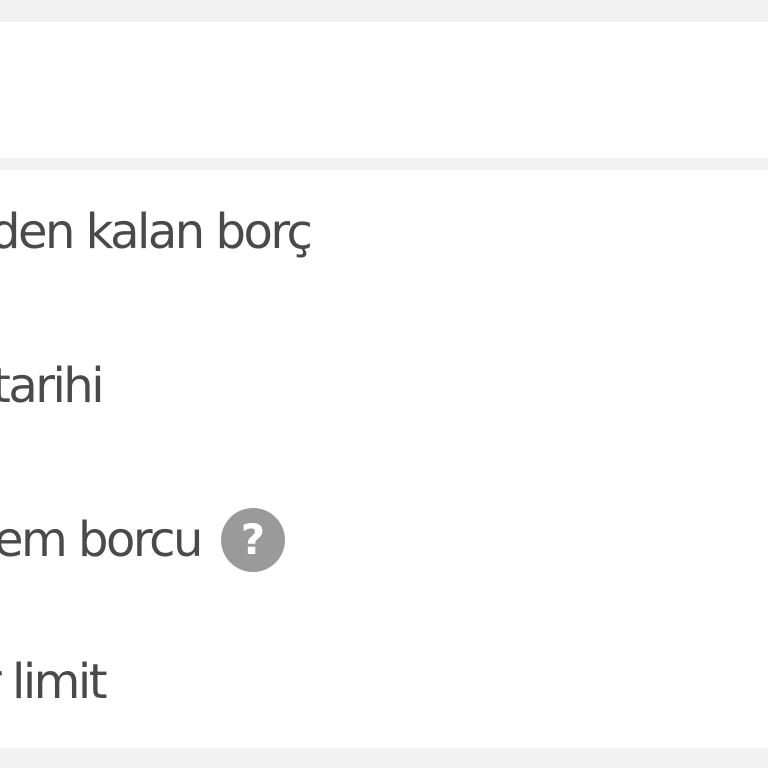  I want to click on row-label: r limit, so click(54, 682).